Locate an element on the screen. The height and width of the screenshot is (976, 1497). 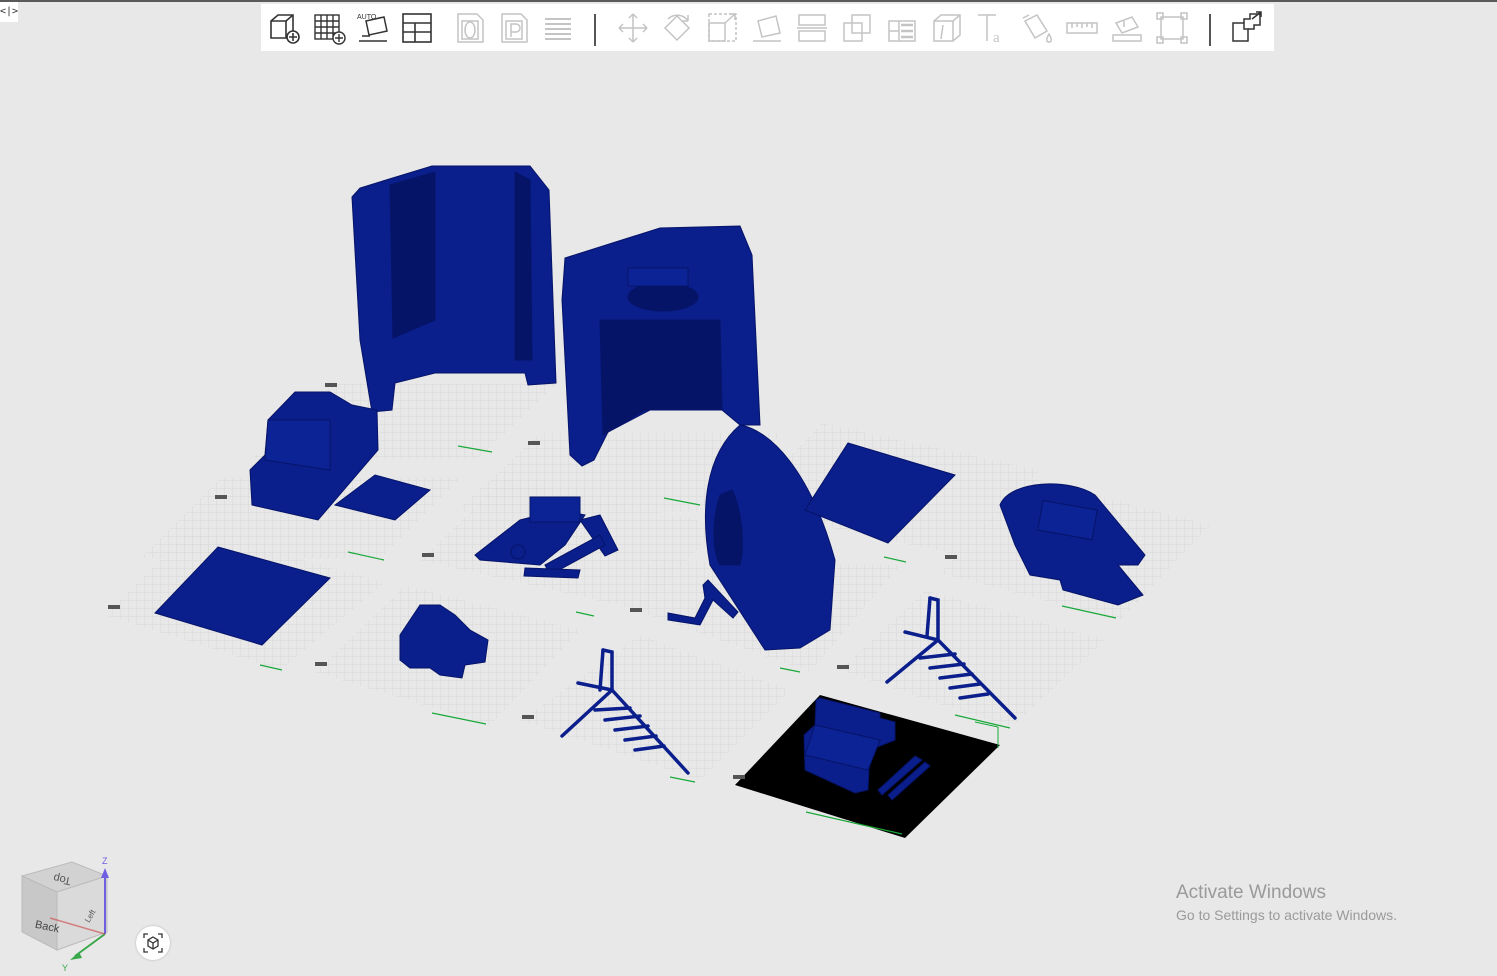
z-axis-label: Z is located at coordinates (105, 861).